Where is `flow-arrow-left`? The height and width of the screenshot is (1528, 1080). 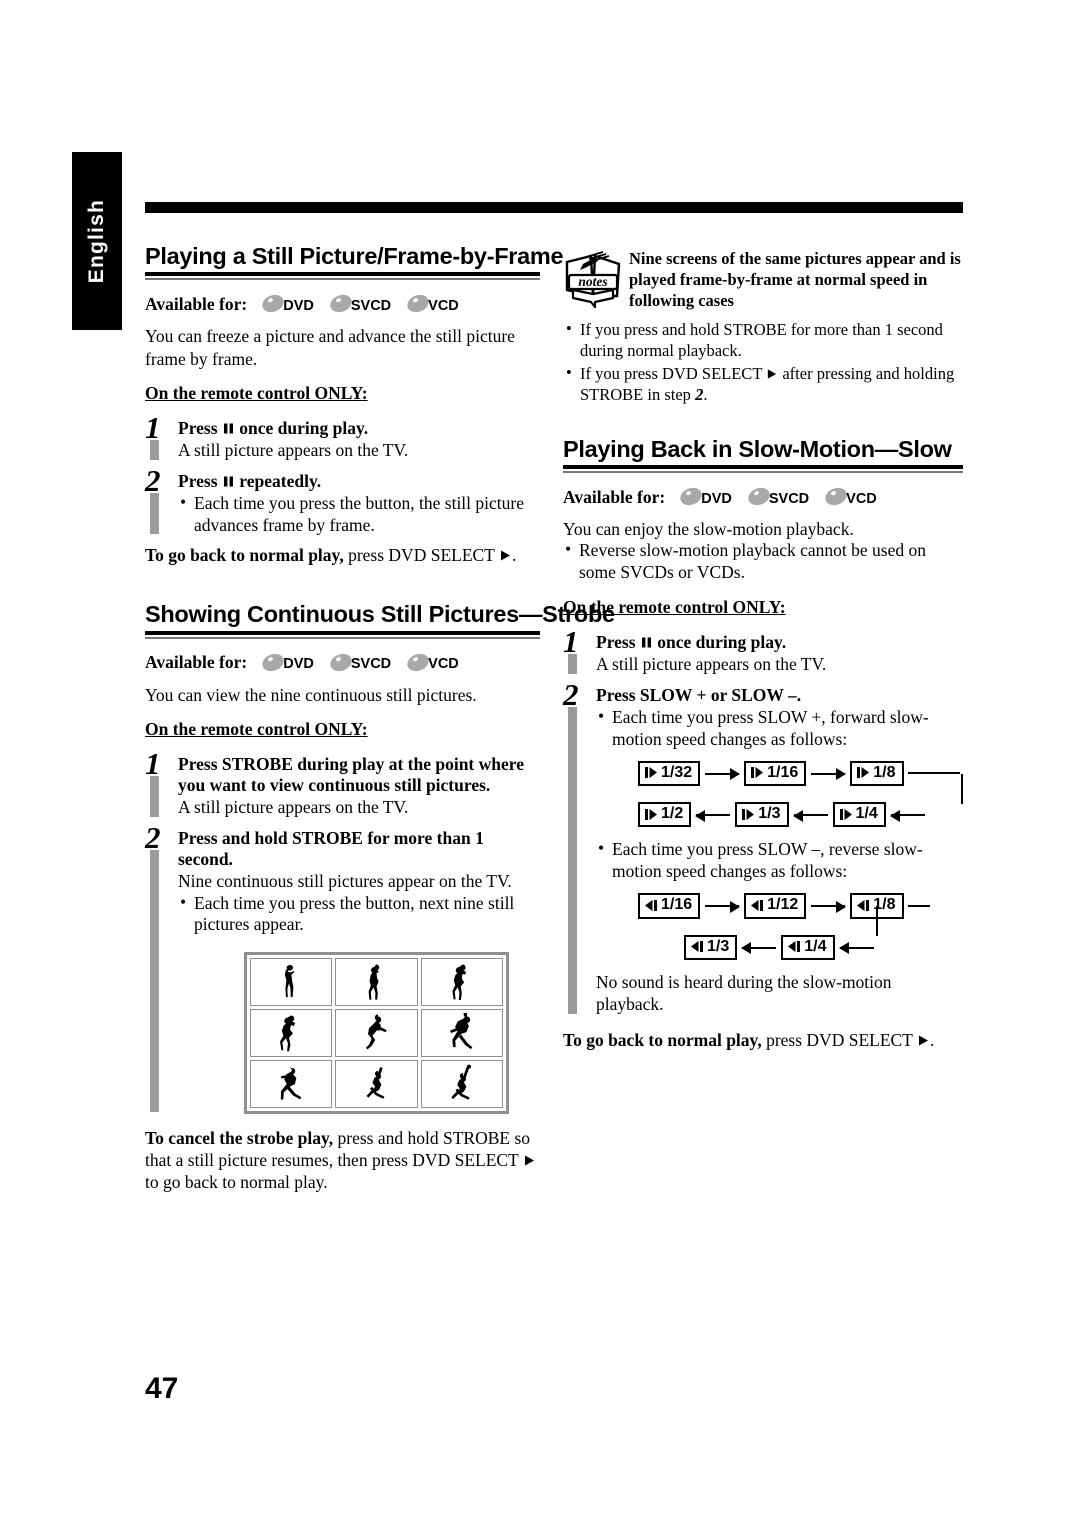 flow-arrow-left is located at coordinates (810, 815).